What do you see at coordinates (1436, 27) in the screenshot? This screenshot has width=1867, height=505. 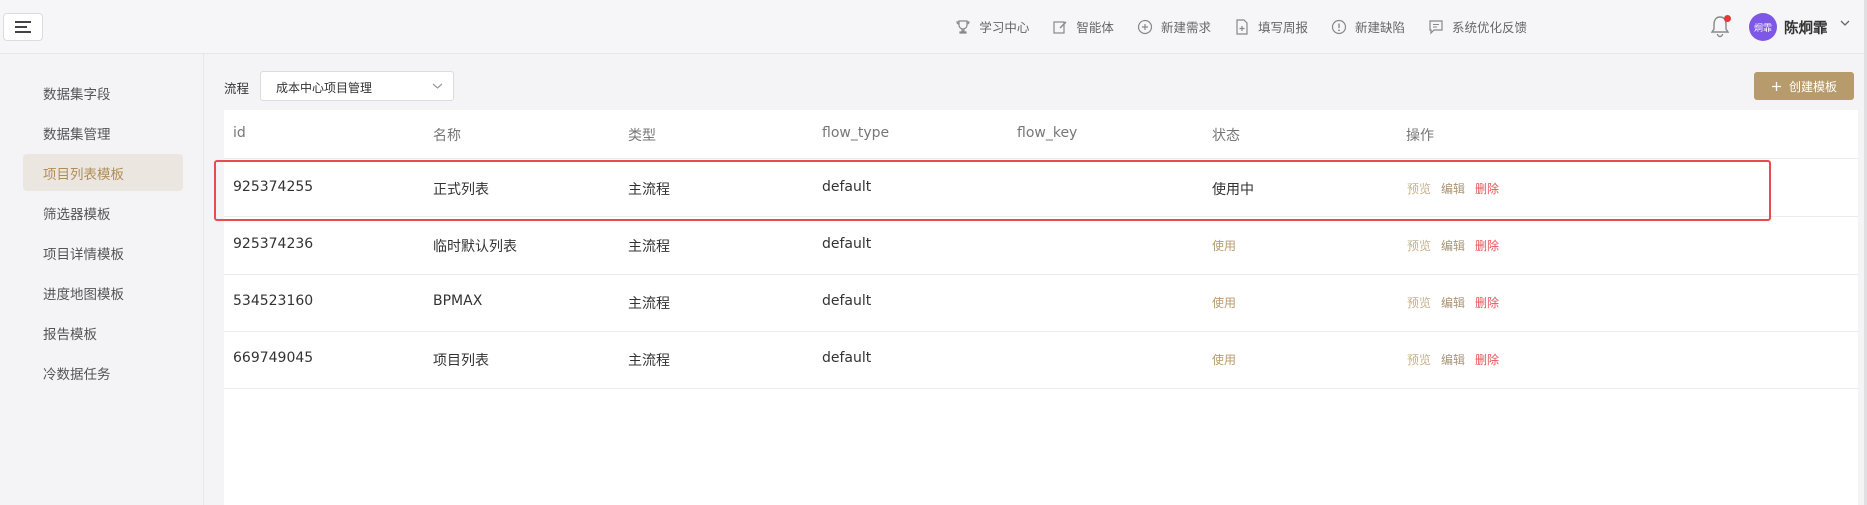 I see `message-icon` at bounding box center [1436, 27].